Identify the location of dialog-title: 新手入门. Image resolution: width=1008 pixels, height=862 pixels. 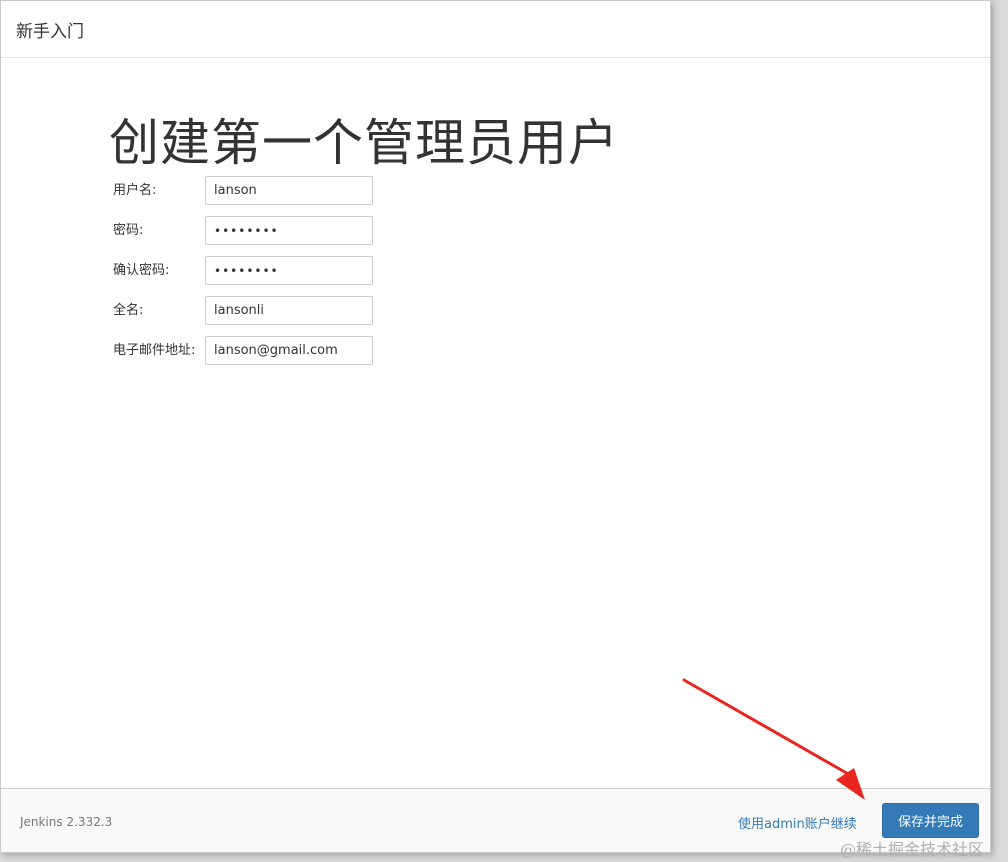
(50, 31).